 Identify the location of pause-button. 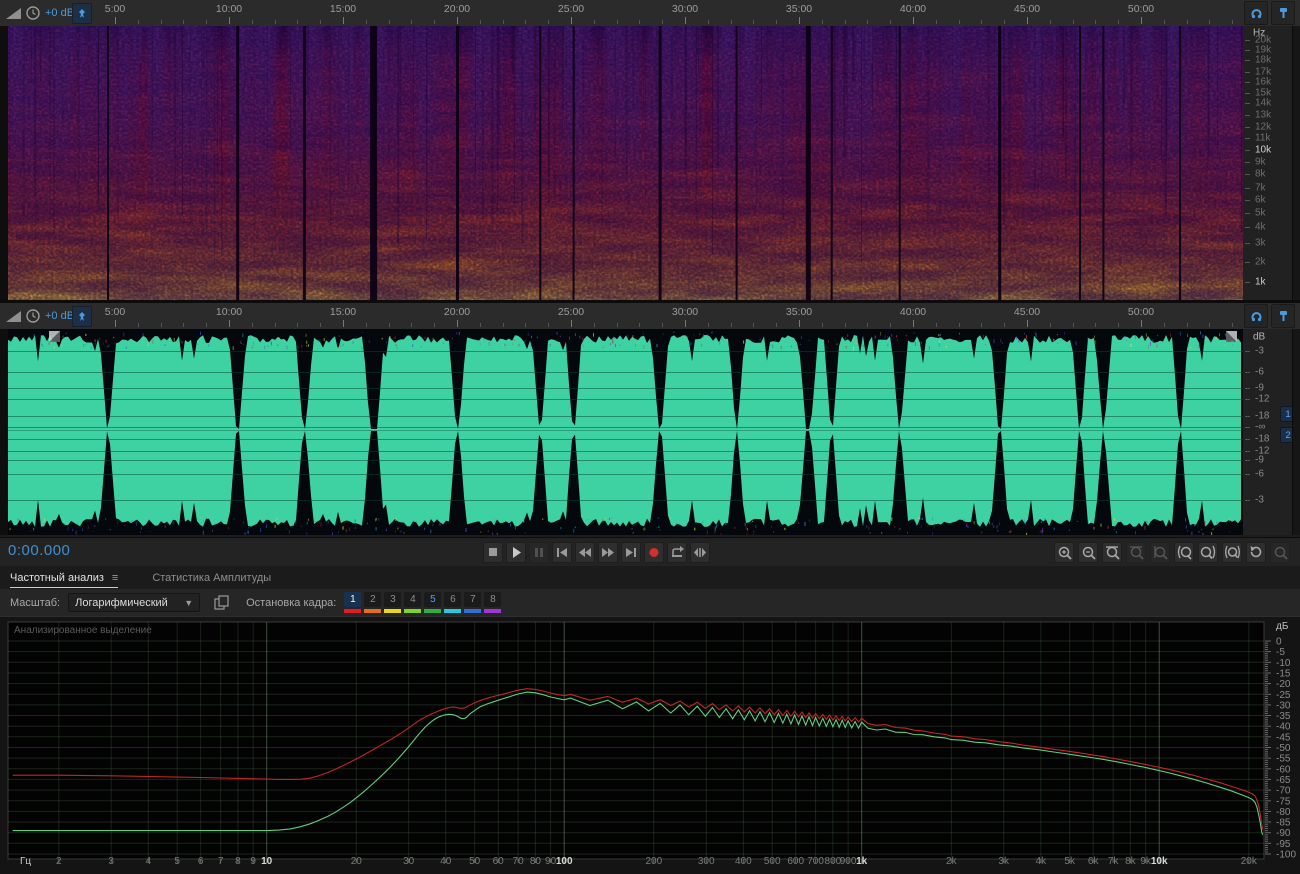
(539, 552).